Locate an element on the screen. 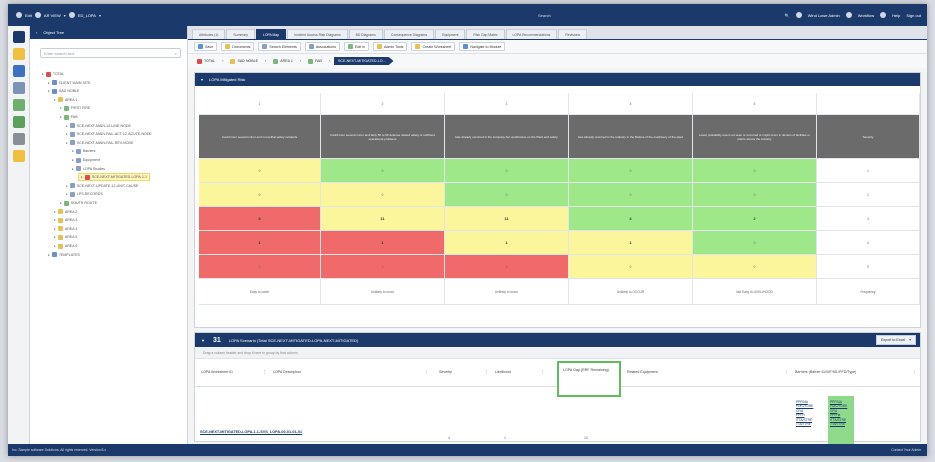  status-icon is located at coordinates (19, 122).